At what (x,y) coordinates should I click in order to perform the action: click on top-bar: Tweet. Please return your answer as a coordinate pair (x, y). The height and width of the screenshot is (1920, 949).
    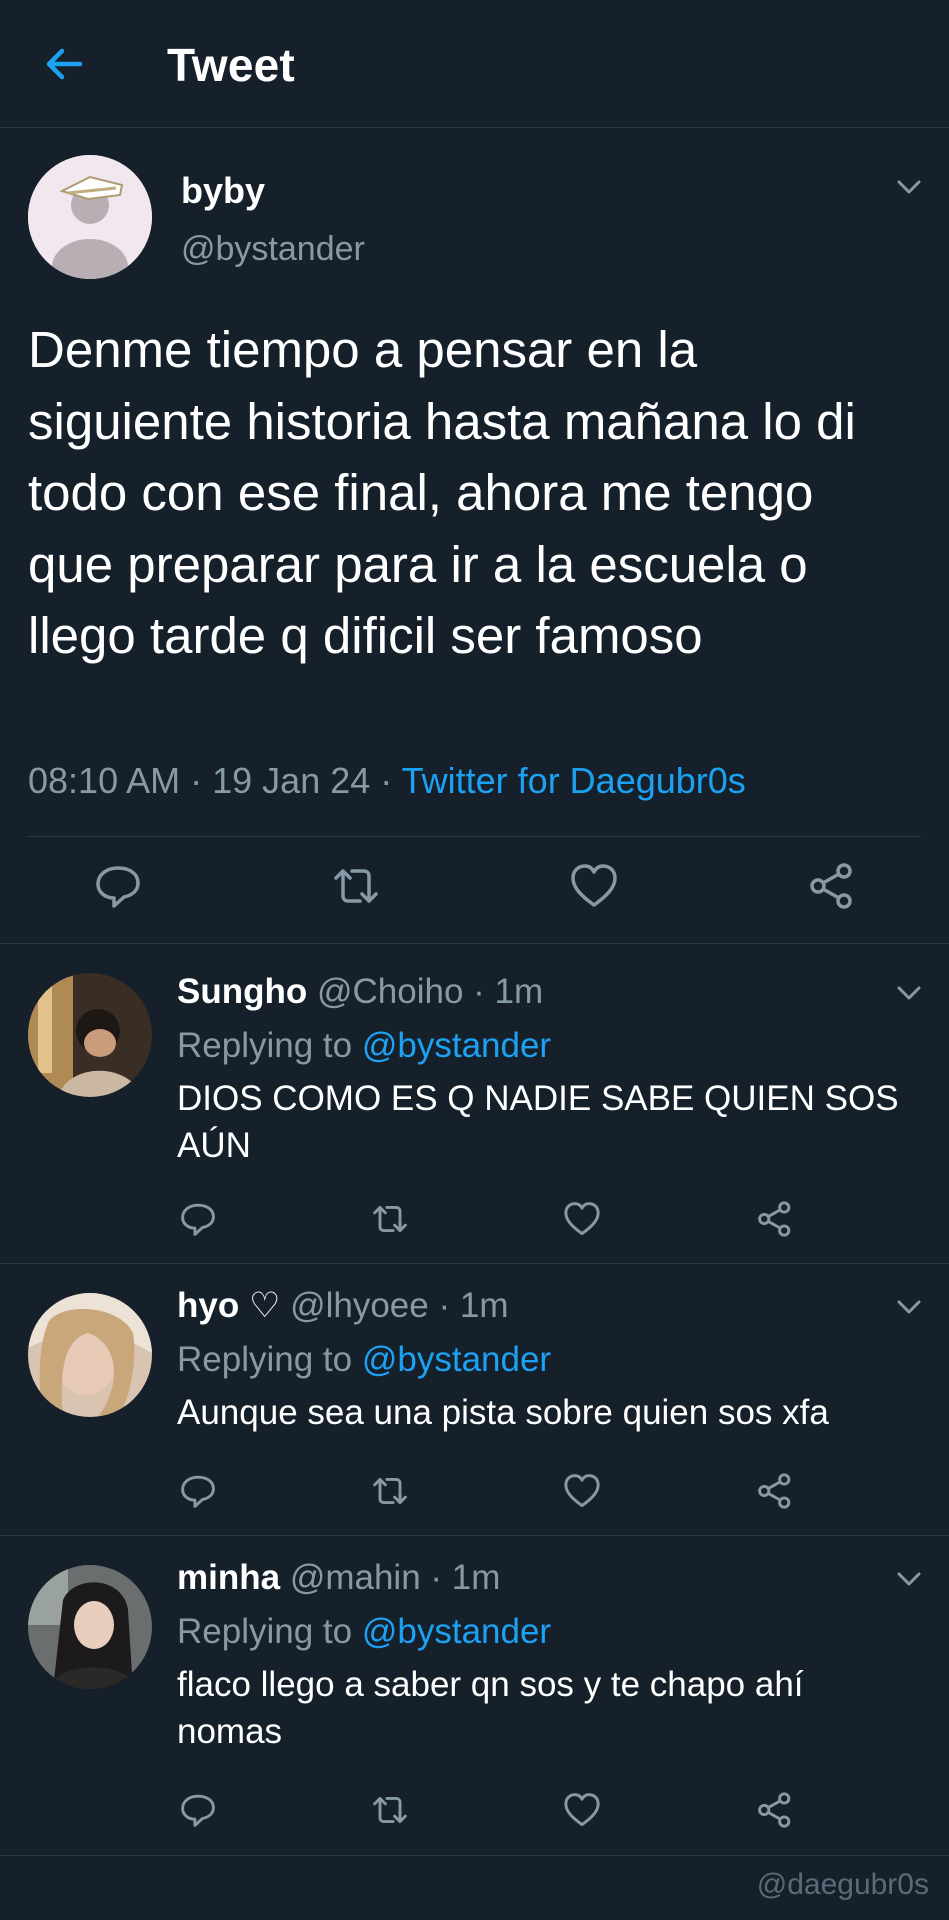
    Looking at the image, I should click on (474, 64).